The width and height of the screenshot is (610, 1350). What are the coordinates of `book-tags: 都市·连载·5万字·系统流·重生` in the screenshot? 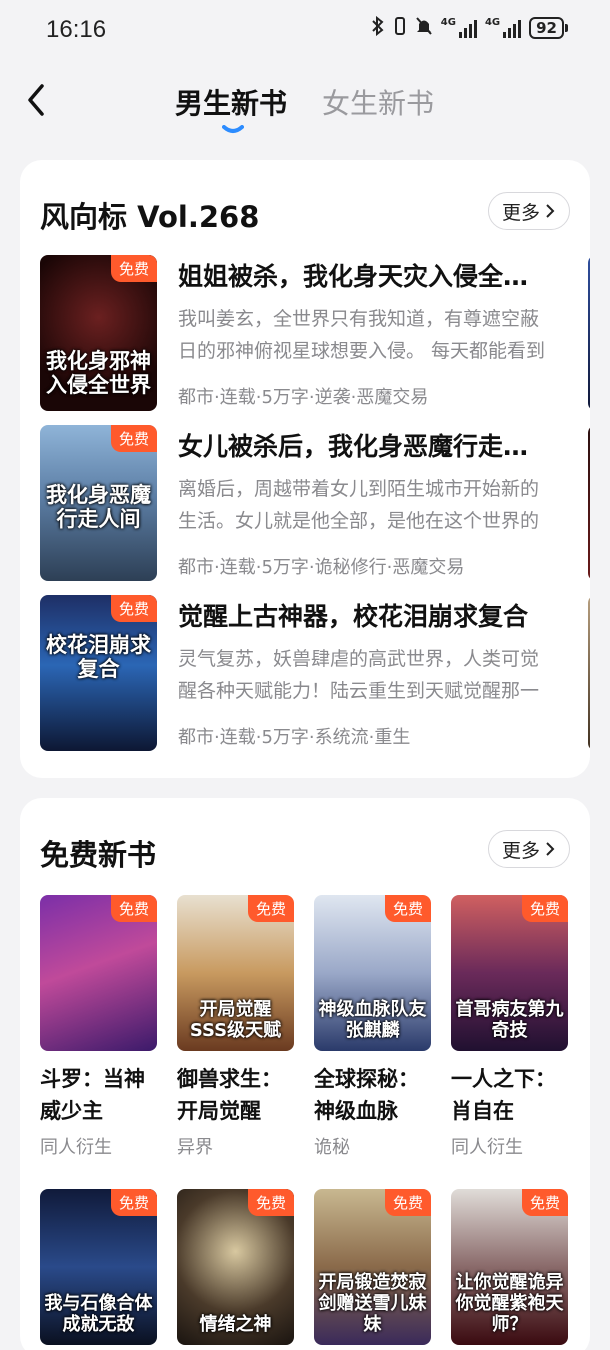 It's located at (294, 737).